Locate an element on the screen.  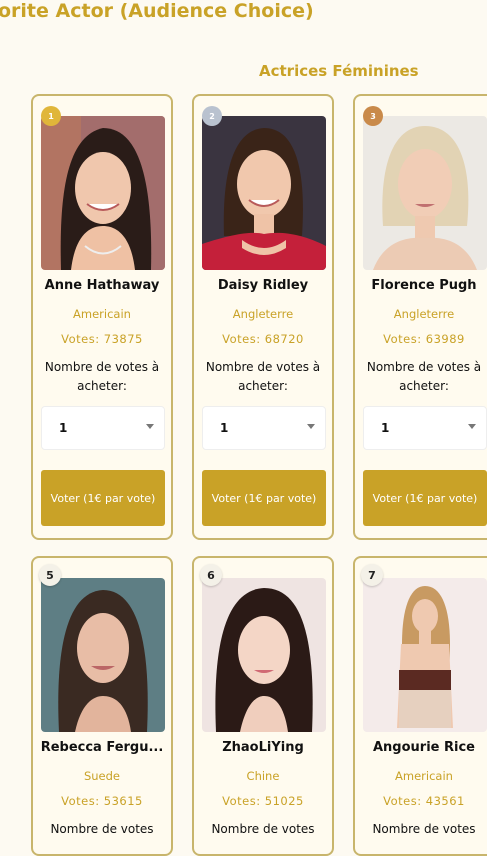
actress-country: Chine is located at coordinates (263, 776).